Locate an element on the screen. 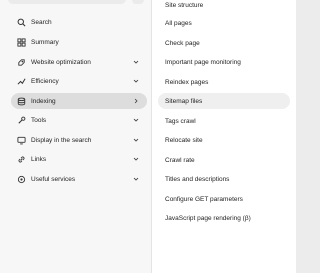 The image size is (320, 273). submenu-item-tags-crawl: Tags crawl is located at coordinates (224, 121).